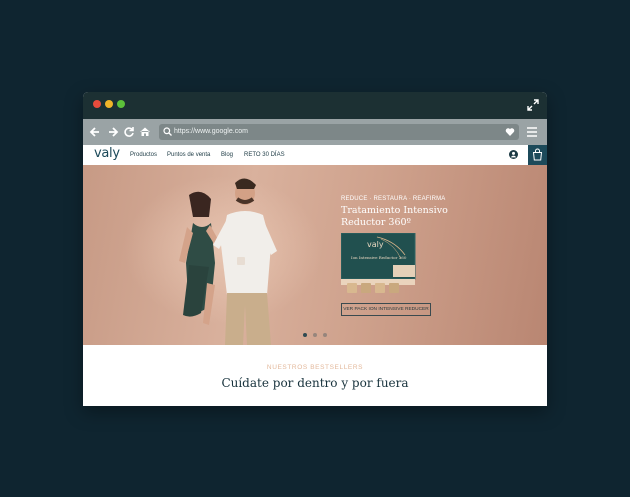 The width and height of the screenshot is (630, 497). Describe the element at coordinates (97, 104) in the screenshot. I see `close-window-button` at that location.